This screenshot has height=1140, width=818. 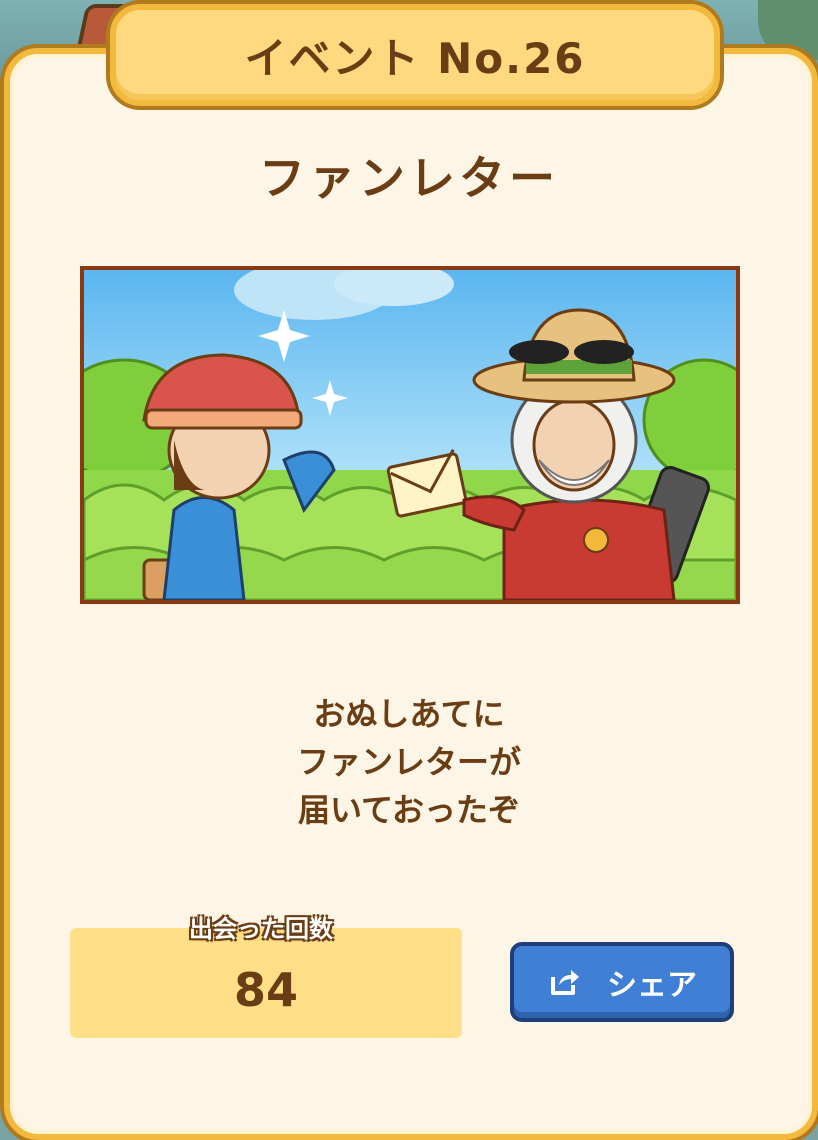 What do you see at coordinates (409, 810) in the screenshot?
I see `message-line: 届いておったぞ` at bounding box center [409, 810].